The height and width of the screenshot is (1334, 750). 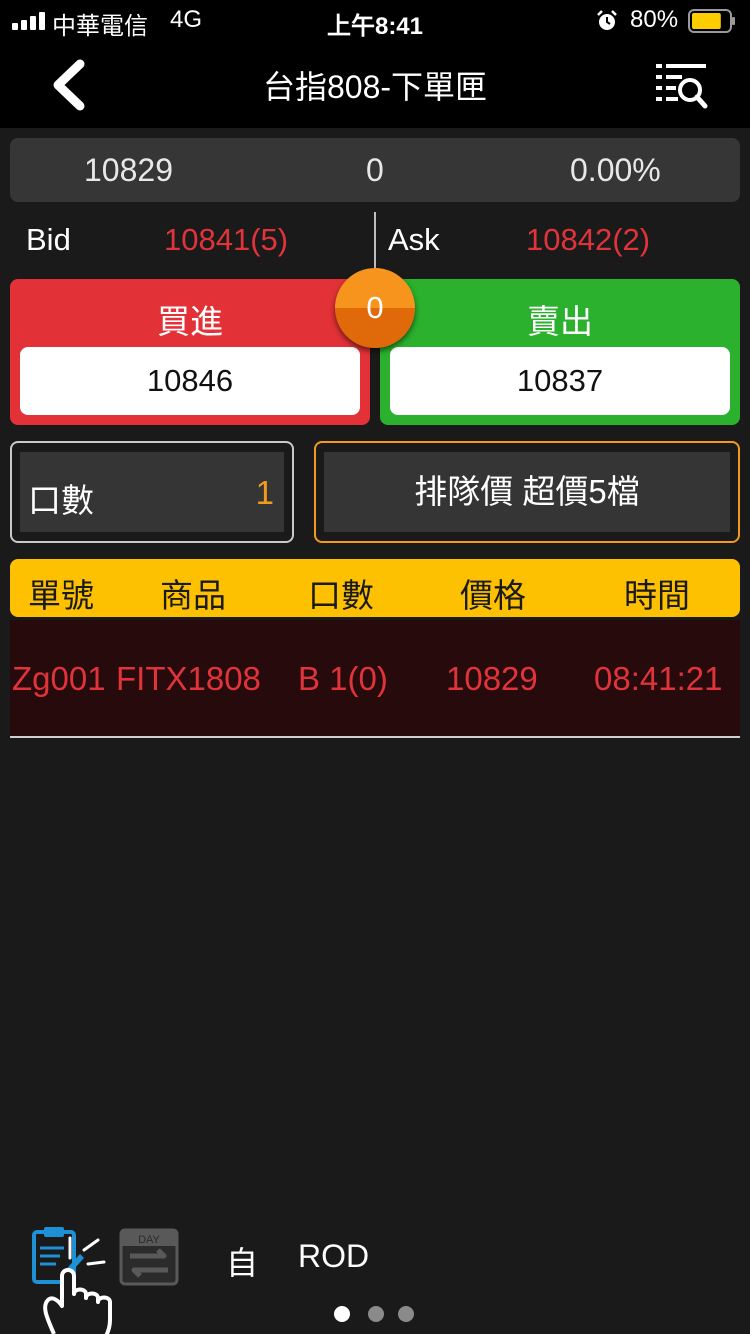 I want to click on quantity-selector: 口數 1, so click(x=152, y=492).